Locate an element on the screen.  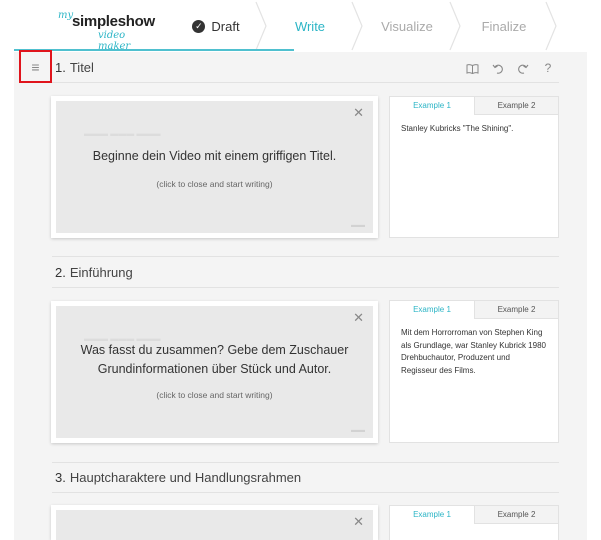
menu-button: ≡ is located at coordinates (35, 66).